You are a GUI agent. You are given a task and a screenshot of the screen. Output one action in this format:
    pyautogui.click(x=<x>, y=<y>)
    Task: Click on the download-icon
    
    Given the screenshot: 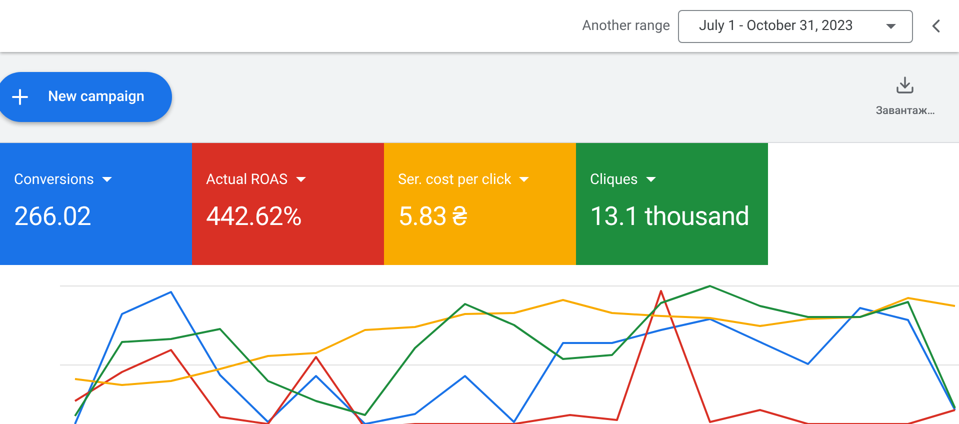 What is the action you would take?
    pyautogui.click(x=905, y=84)
    